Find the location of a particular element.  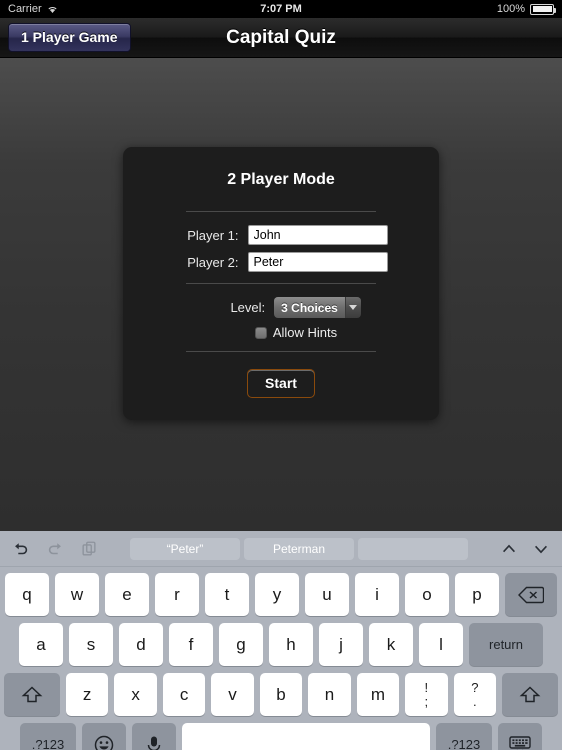

key-z: z is located at coordinates (87, 694).